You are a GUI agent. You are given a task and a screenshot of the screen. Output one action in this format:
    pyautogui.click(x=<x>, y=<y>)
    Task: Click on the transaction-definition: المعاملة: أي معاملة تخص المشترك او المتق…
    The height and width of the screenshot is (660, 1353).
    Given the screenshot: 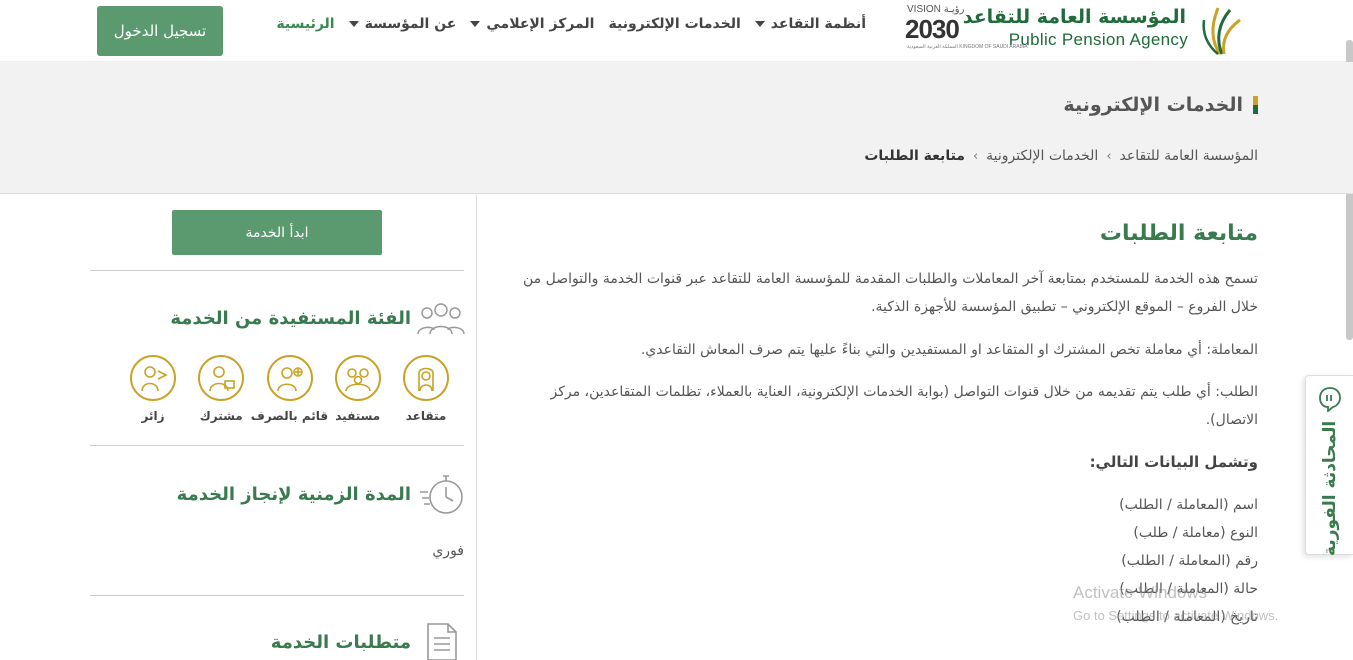 What is the action you would take?
    pyautogui.click(x=949, y=350)
    